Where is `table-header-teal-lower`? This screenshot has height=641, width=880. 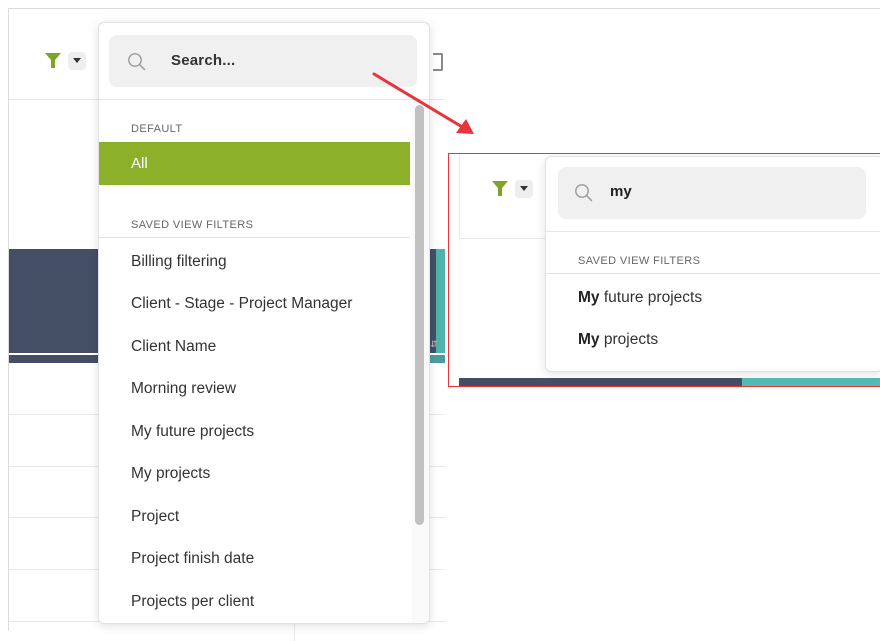 table-header-teal-lower is located at coordinates (440, 301).